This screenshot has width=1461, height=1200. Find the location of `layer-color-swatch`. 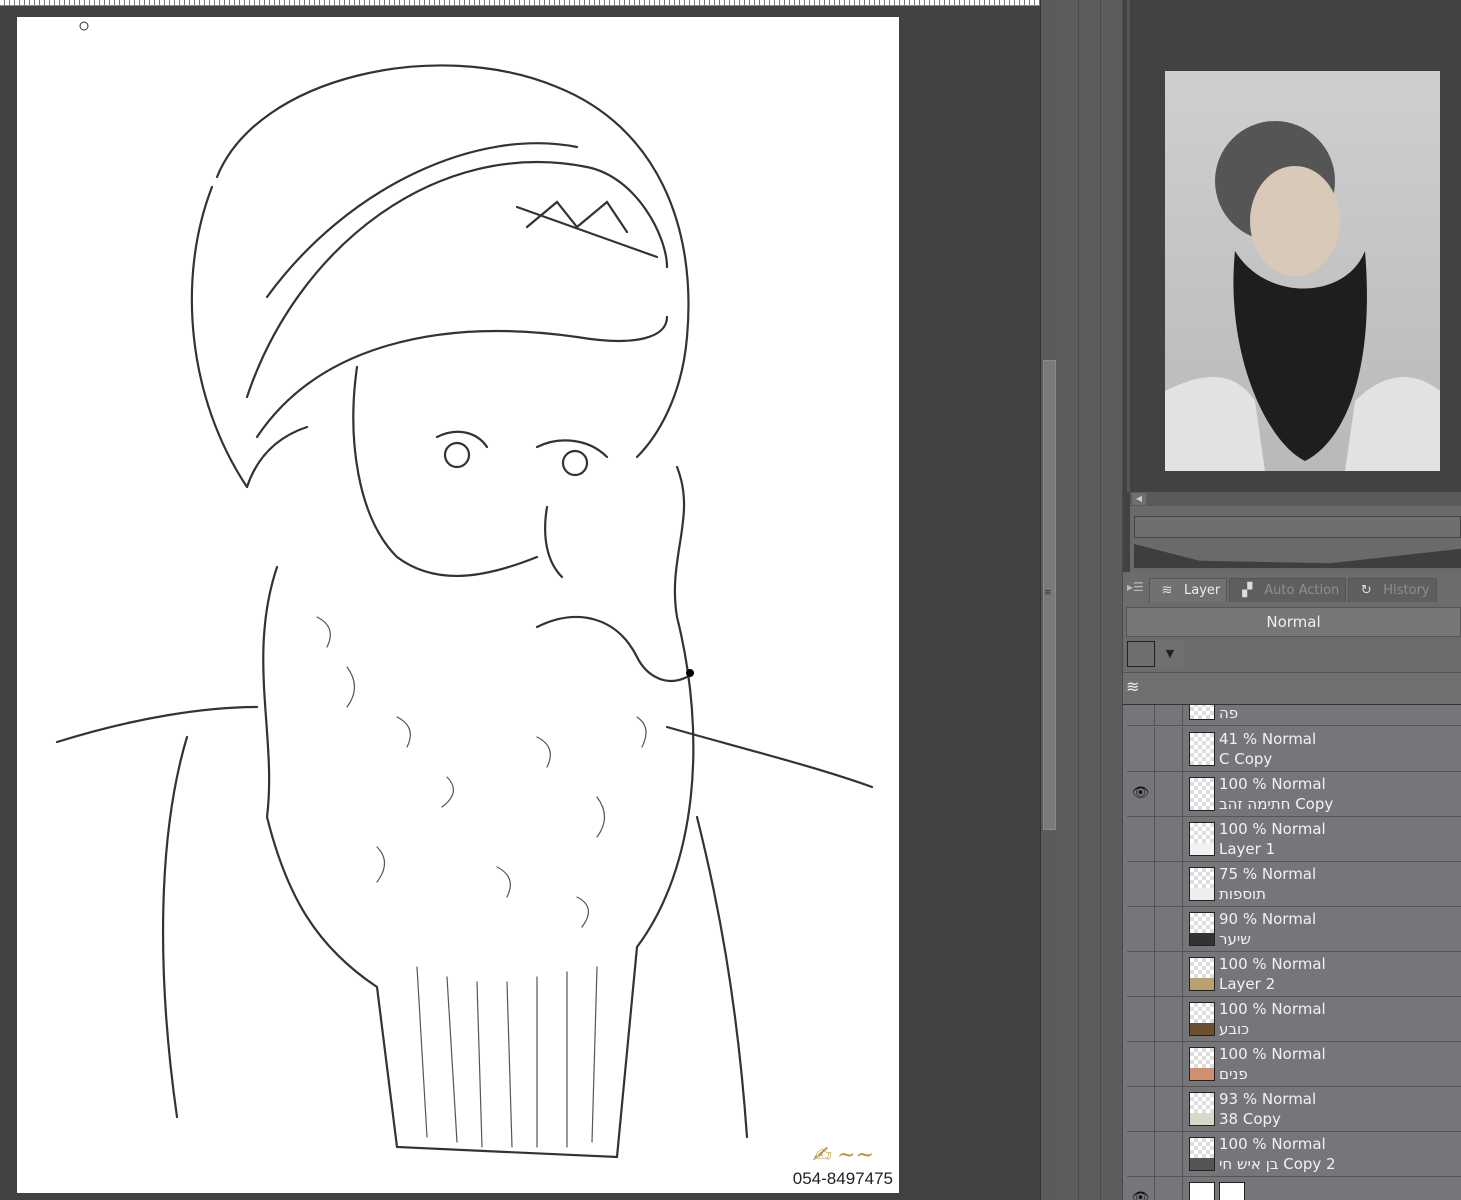

layer-color-swatch is located at coordinates (1141, 654).